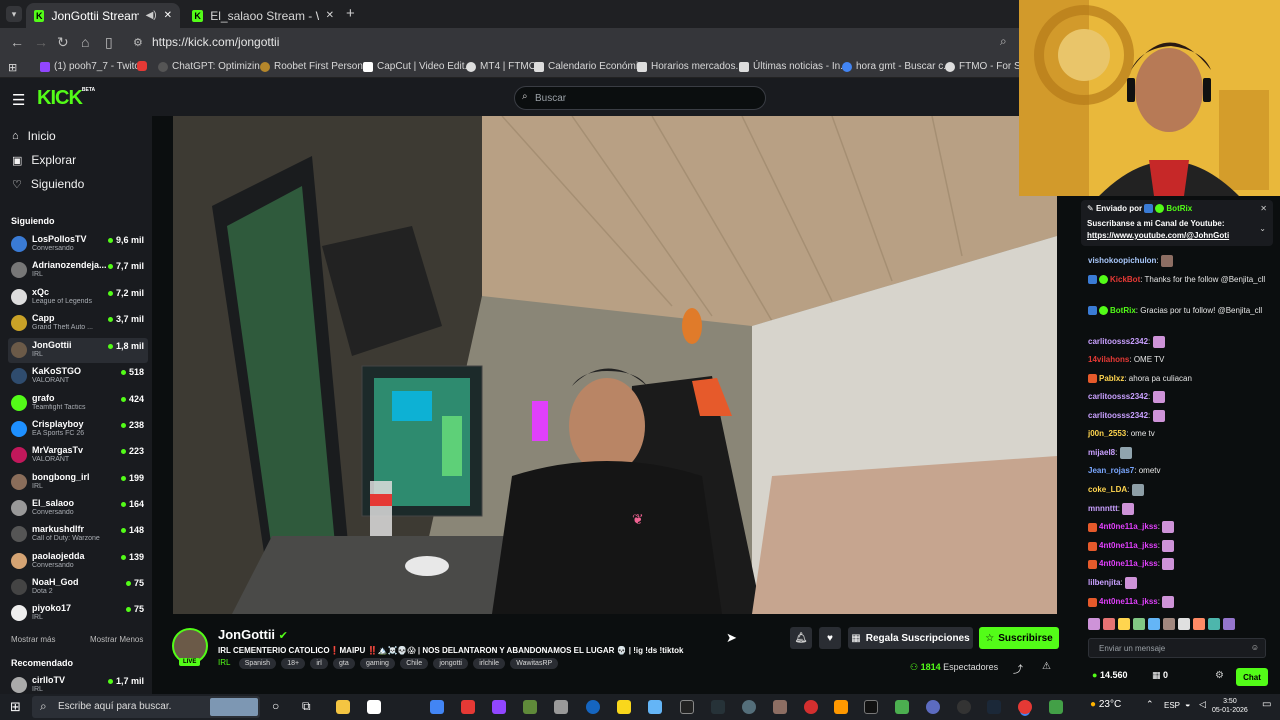 Image resolution: width=1280 pixels, height=720 pixels. Describe the element at coordinates (15, 707) in the screenshot. I see `windows-start-icon: ⊞` at that location.